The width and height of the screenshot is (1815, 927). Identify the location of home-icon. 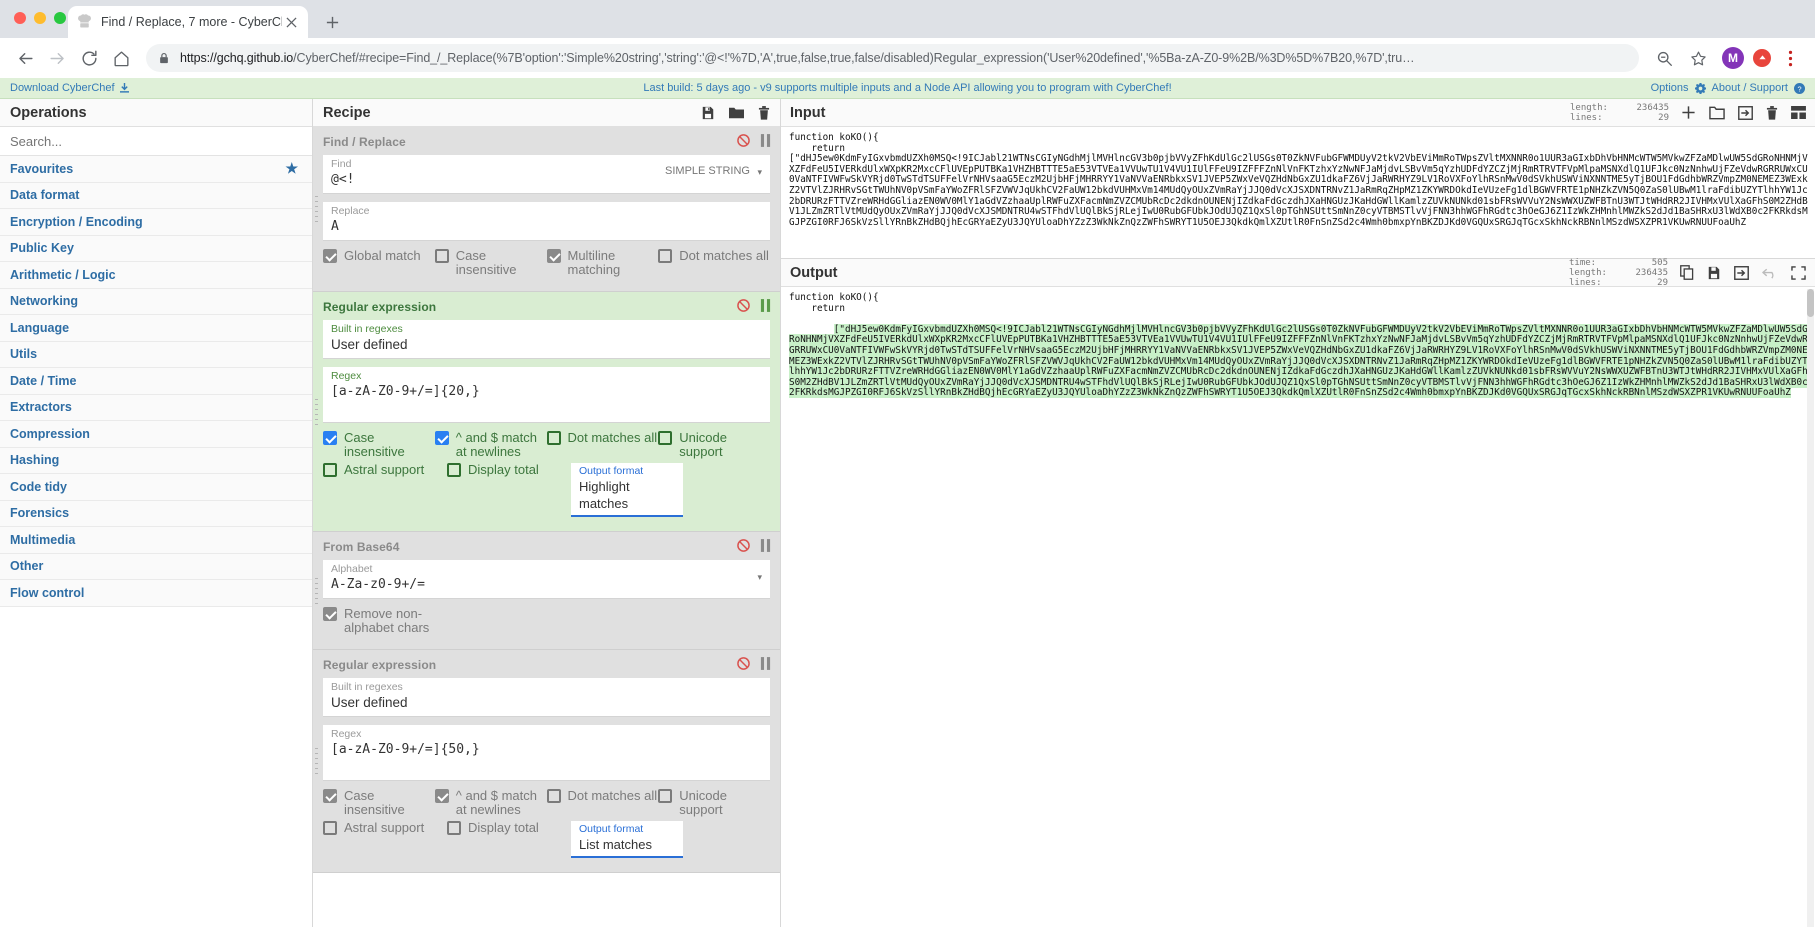
(121, 58).